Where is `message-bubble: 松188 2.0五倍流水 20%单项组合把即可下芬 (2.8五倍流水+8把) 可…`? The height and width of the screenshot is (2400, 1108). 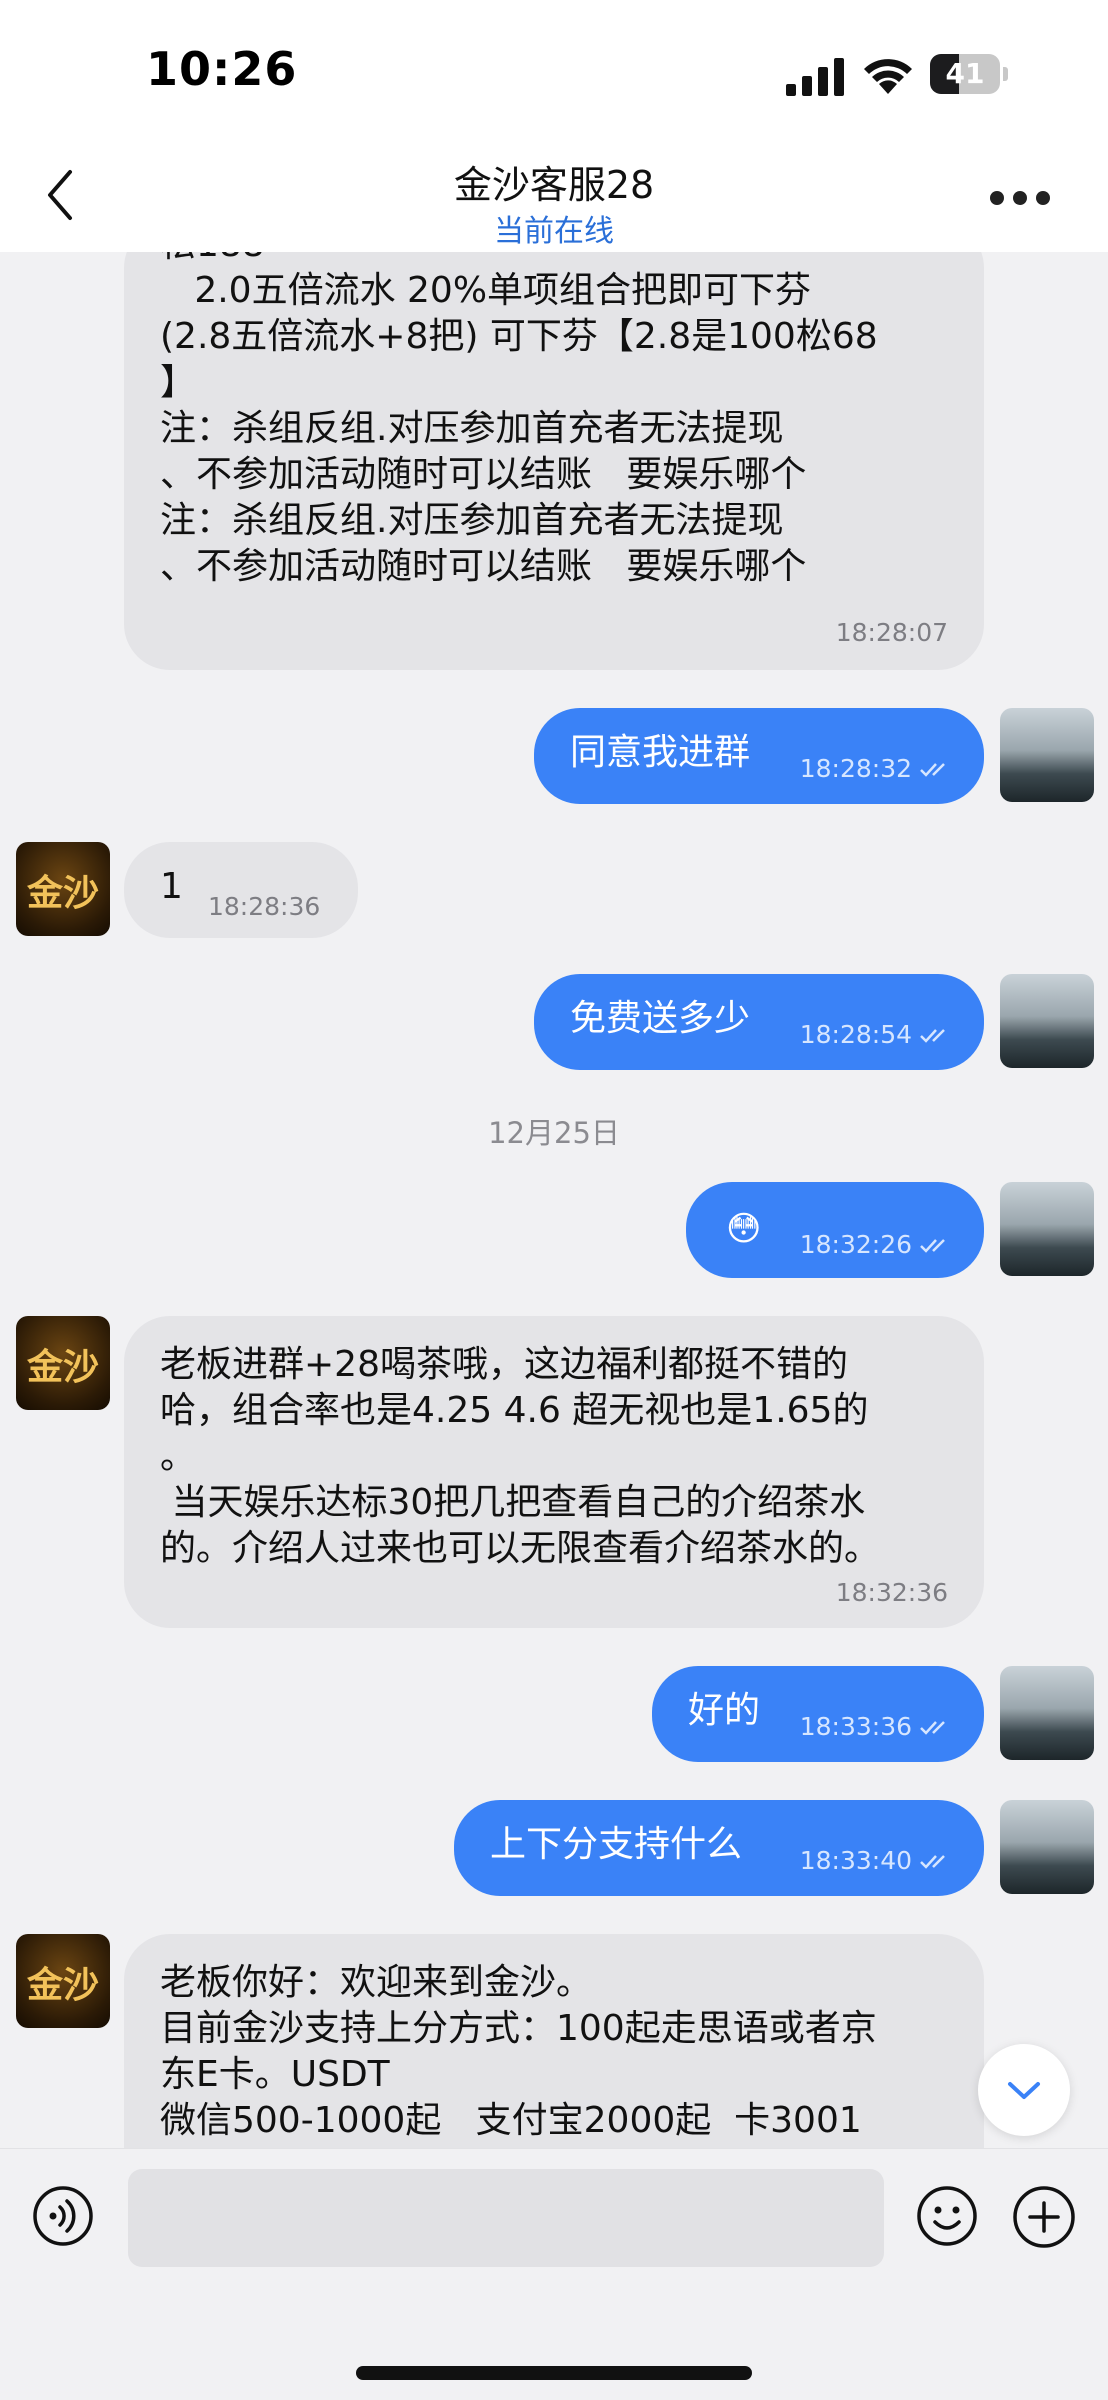 message-bubble: 松188 2.0五倍流水 20%单项组合把即可下芬 (2.8五倍流水+8把) 可… is located at coordinates (554, 461).